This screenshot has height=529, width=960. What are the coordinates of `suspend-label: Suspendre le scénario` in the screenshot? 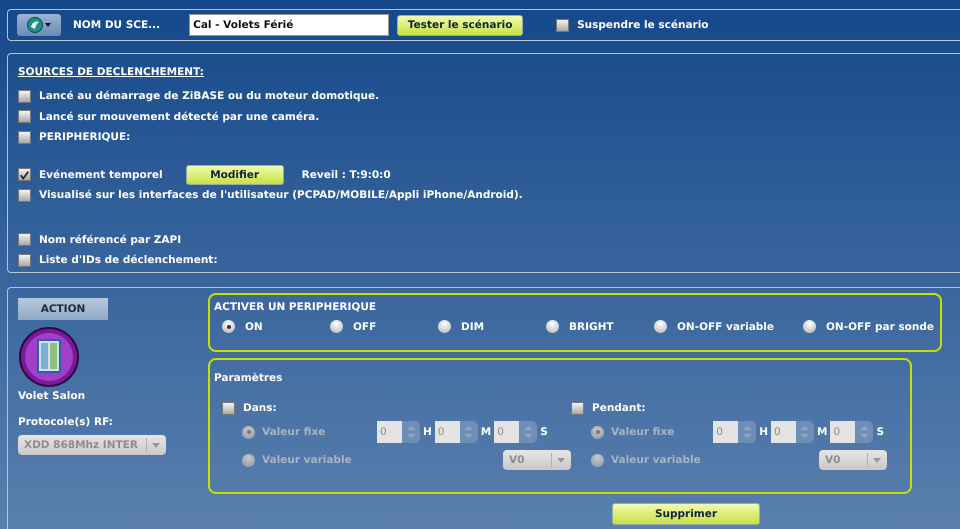 It's located at (643, 25).